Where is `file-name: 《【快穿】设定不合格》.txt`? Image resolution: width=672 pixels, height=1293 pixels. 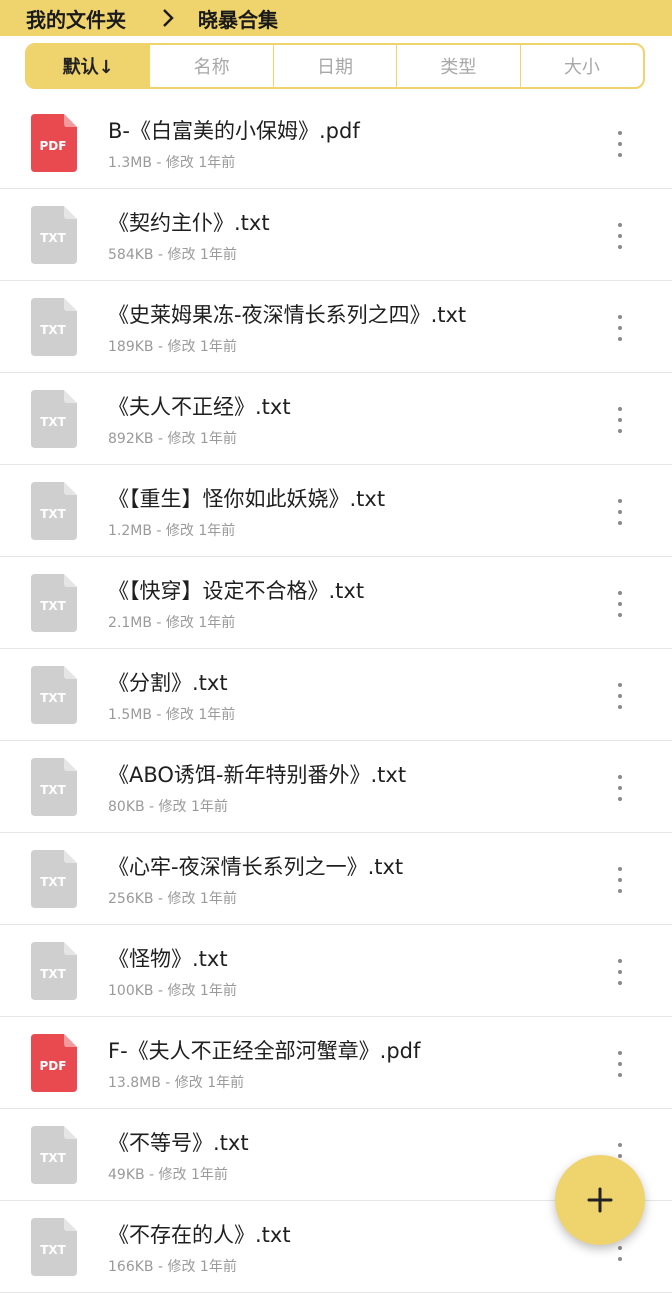 file-name: 《【快穿】设定不合格》.txt is located at coordinates (236, 591).